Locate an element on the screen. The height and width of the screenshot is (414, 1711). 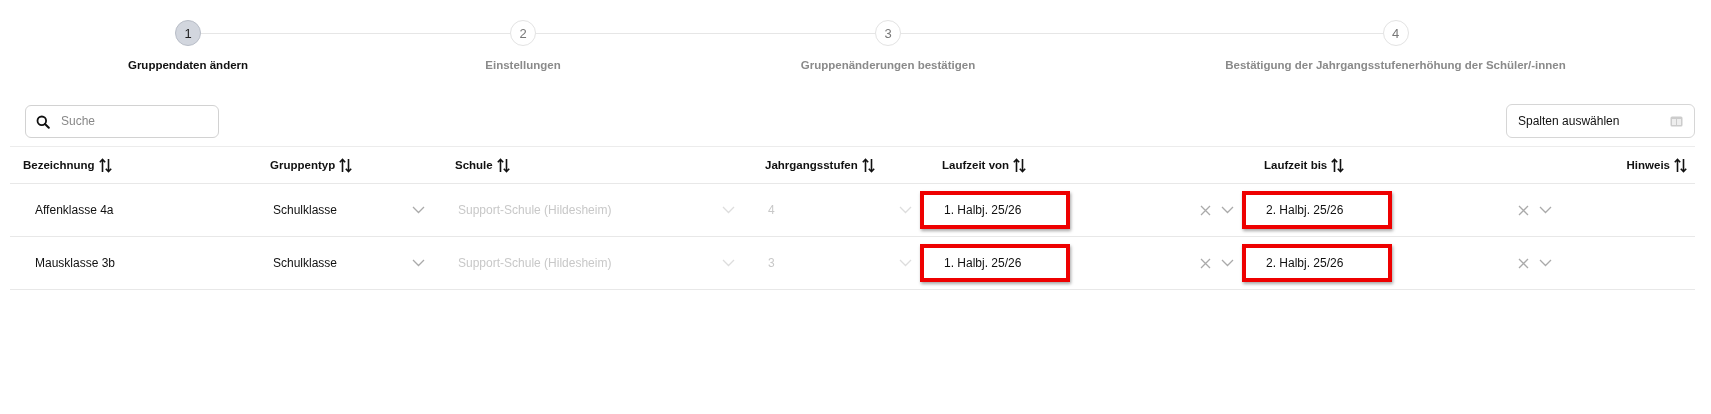
select-columns-button: Spalten auswählen is located at coordinates (1600, 121).